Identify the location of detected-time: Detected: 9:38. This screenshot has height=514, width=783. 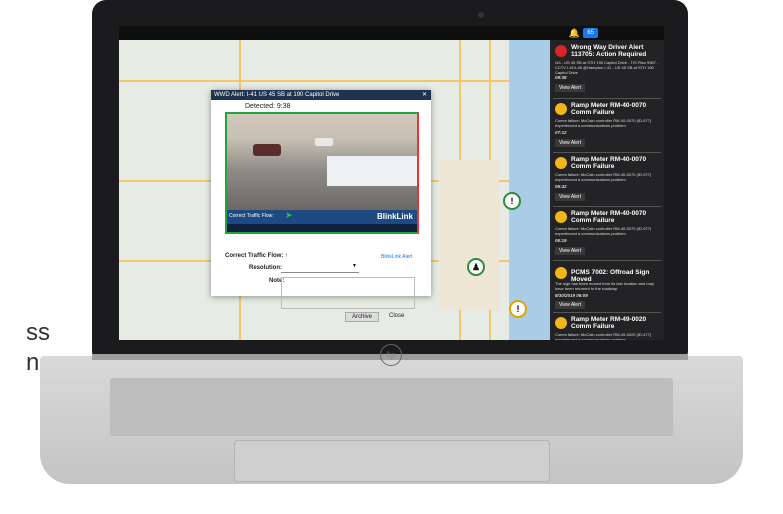
(268, 106).